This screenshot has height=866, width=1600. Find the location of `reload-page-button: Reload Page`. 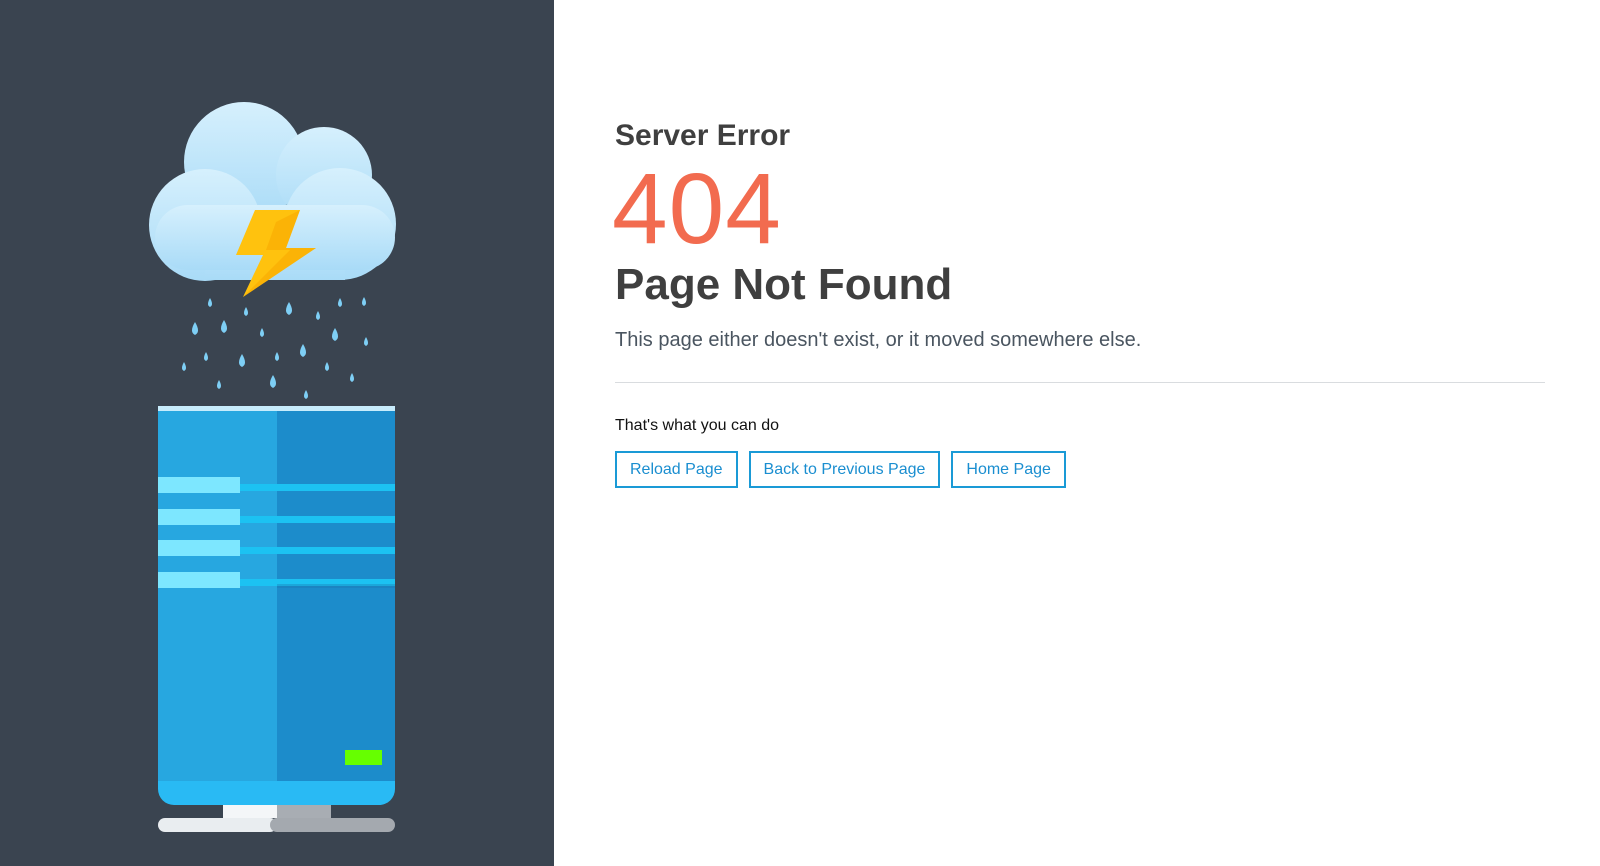

reload-page-button: Reload Page is located at coordinates (676, 470).